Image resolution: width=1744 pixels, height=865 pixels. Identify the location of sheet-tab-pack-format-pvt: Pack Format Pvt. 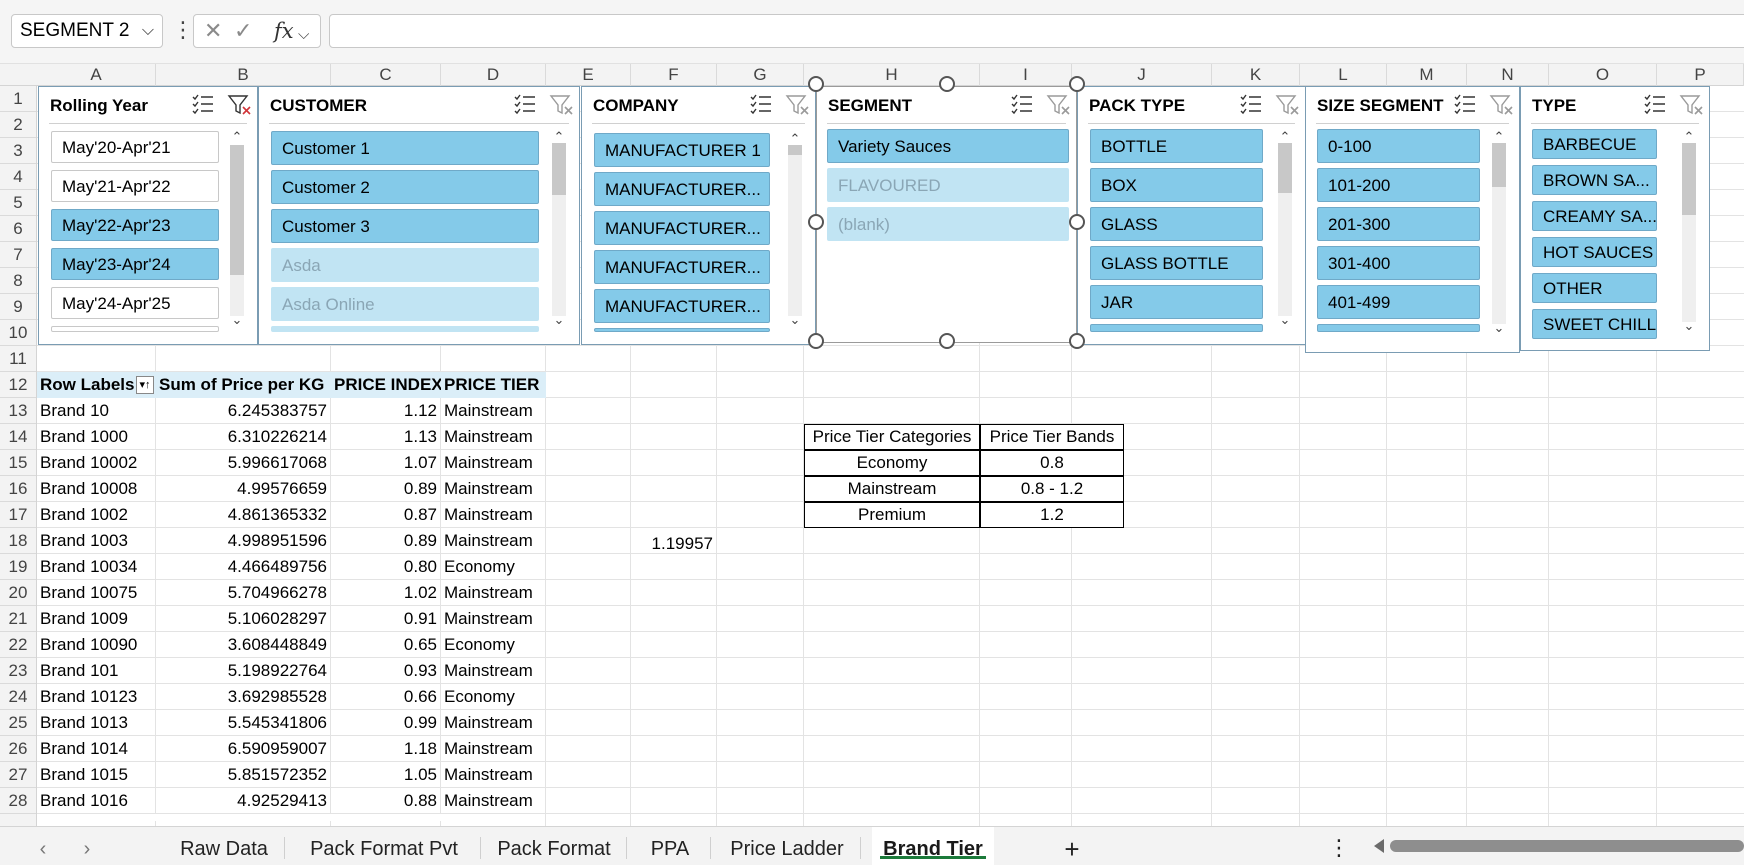
(384, 846).